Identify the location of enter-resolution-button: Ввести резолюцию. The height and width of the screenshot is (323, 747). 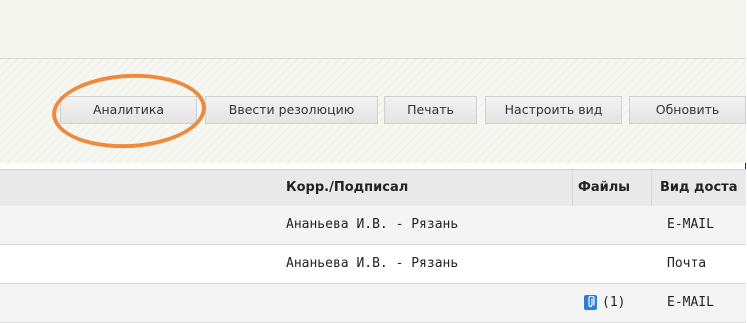
(291, 110).